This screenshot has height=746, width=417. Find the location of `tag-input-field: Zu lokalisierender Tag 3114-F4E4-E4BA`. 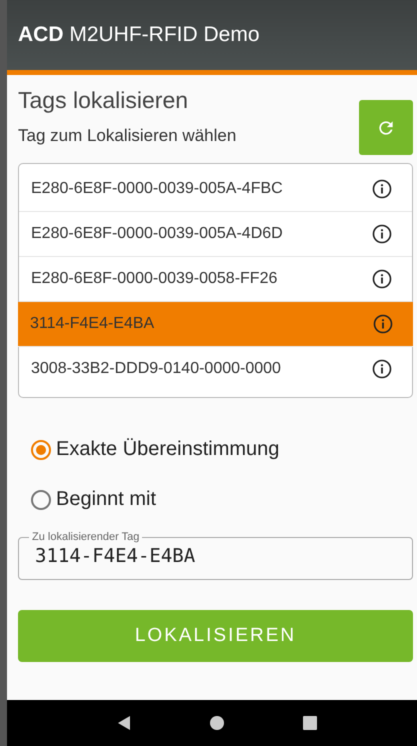

tag-input-field: Zu lokalisierender Tag 3114-F4E4-E4BA is located at coordinates (215, 555).